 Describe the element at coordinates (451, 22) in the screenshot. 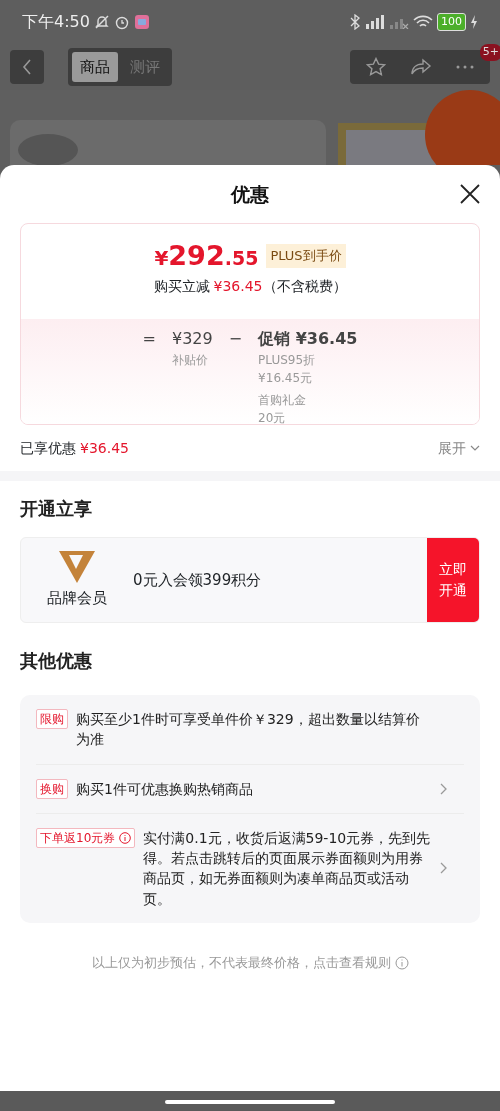

I see `battery-indicator: 100` at that location.